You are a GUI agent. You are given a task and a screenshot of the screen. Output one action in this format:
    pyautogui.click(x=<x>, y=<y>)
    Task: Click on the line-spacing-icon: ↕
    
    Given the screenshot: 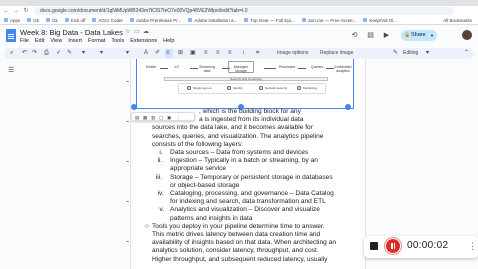 What is the action you would take?
    pyautogui.click(x=243, y=53)
    